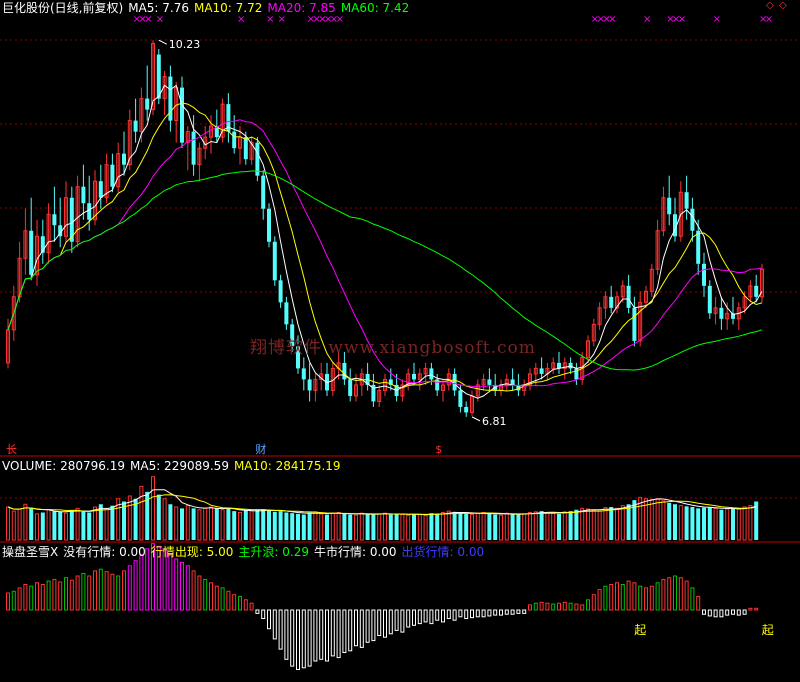 The image size is (800, 682). Describe the element at coordinates (771, 6) in the screenshot. I see `diamond-icon: ◇` at that location.